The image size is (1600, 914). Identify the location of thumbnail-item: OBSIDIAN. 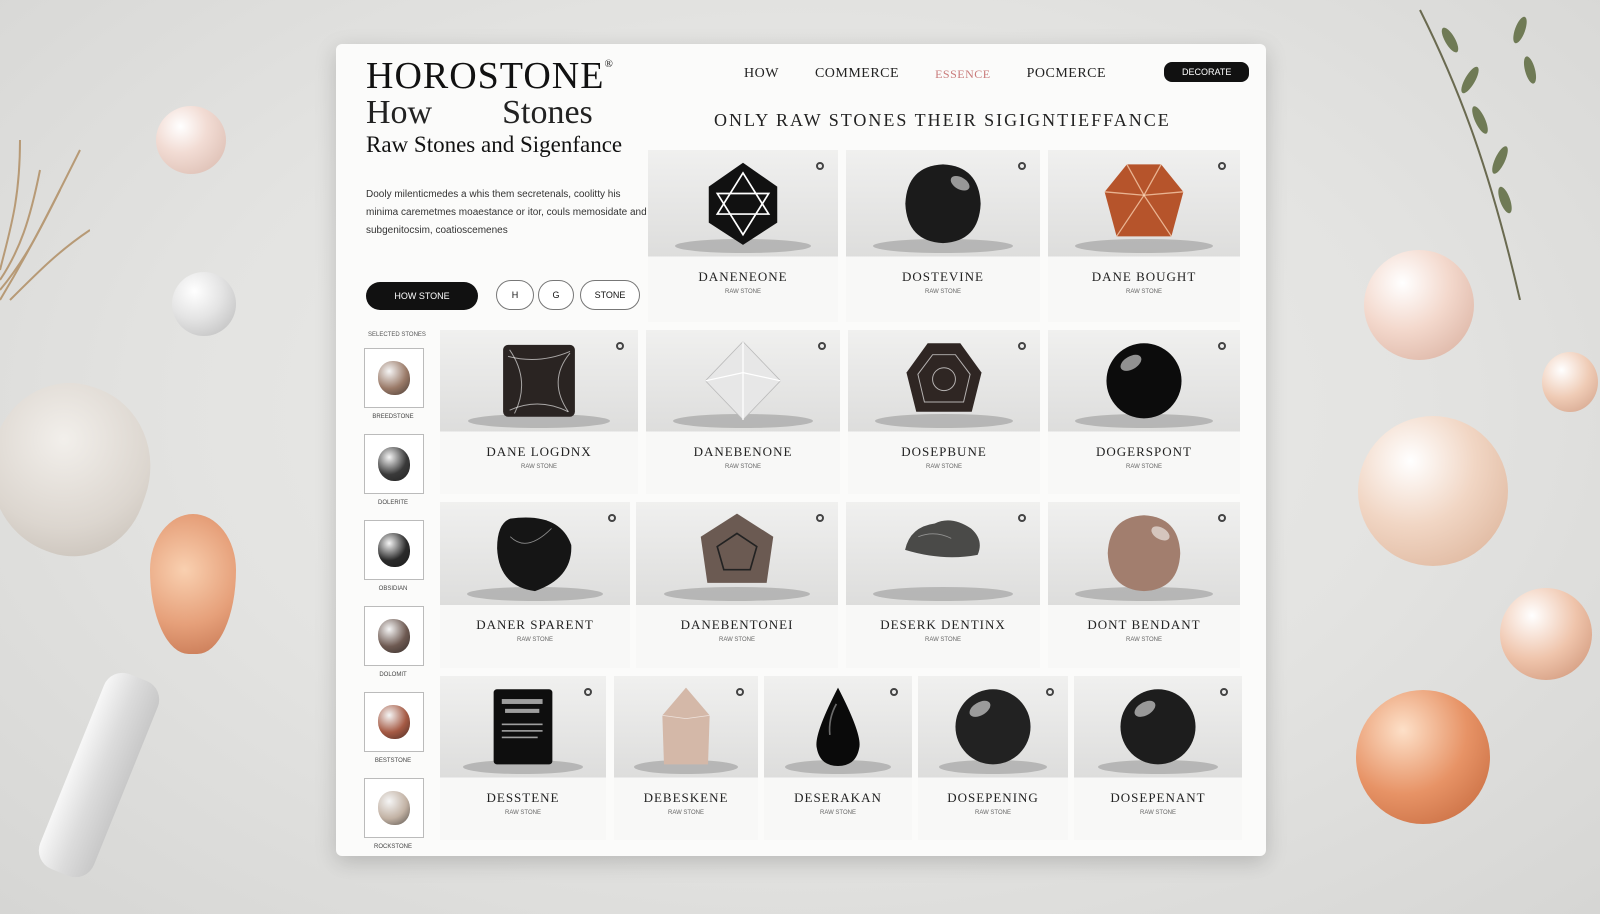
(394, 556).